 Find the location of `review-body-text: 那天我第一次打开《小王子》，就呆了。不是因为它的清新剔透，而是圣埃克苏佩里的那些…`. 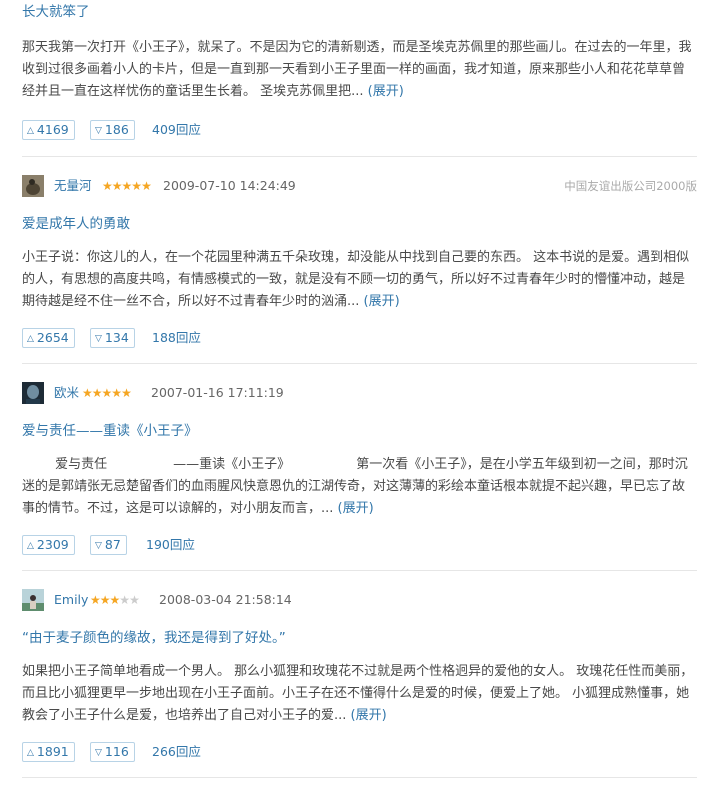

review-body-text: 那天我第一次打开《小王子》，就呆了。不是因为它的清新剔透，而是圣埃克苏佩里的那些… is located at coordinates (357, 69).